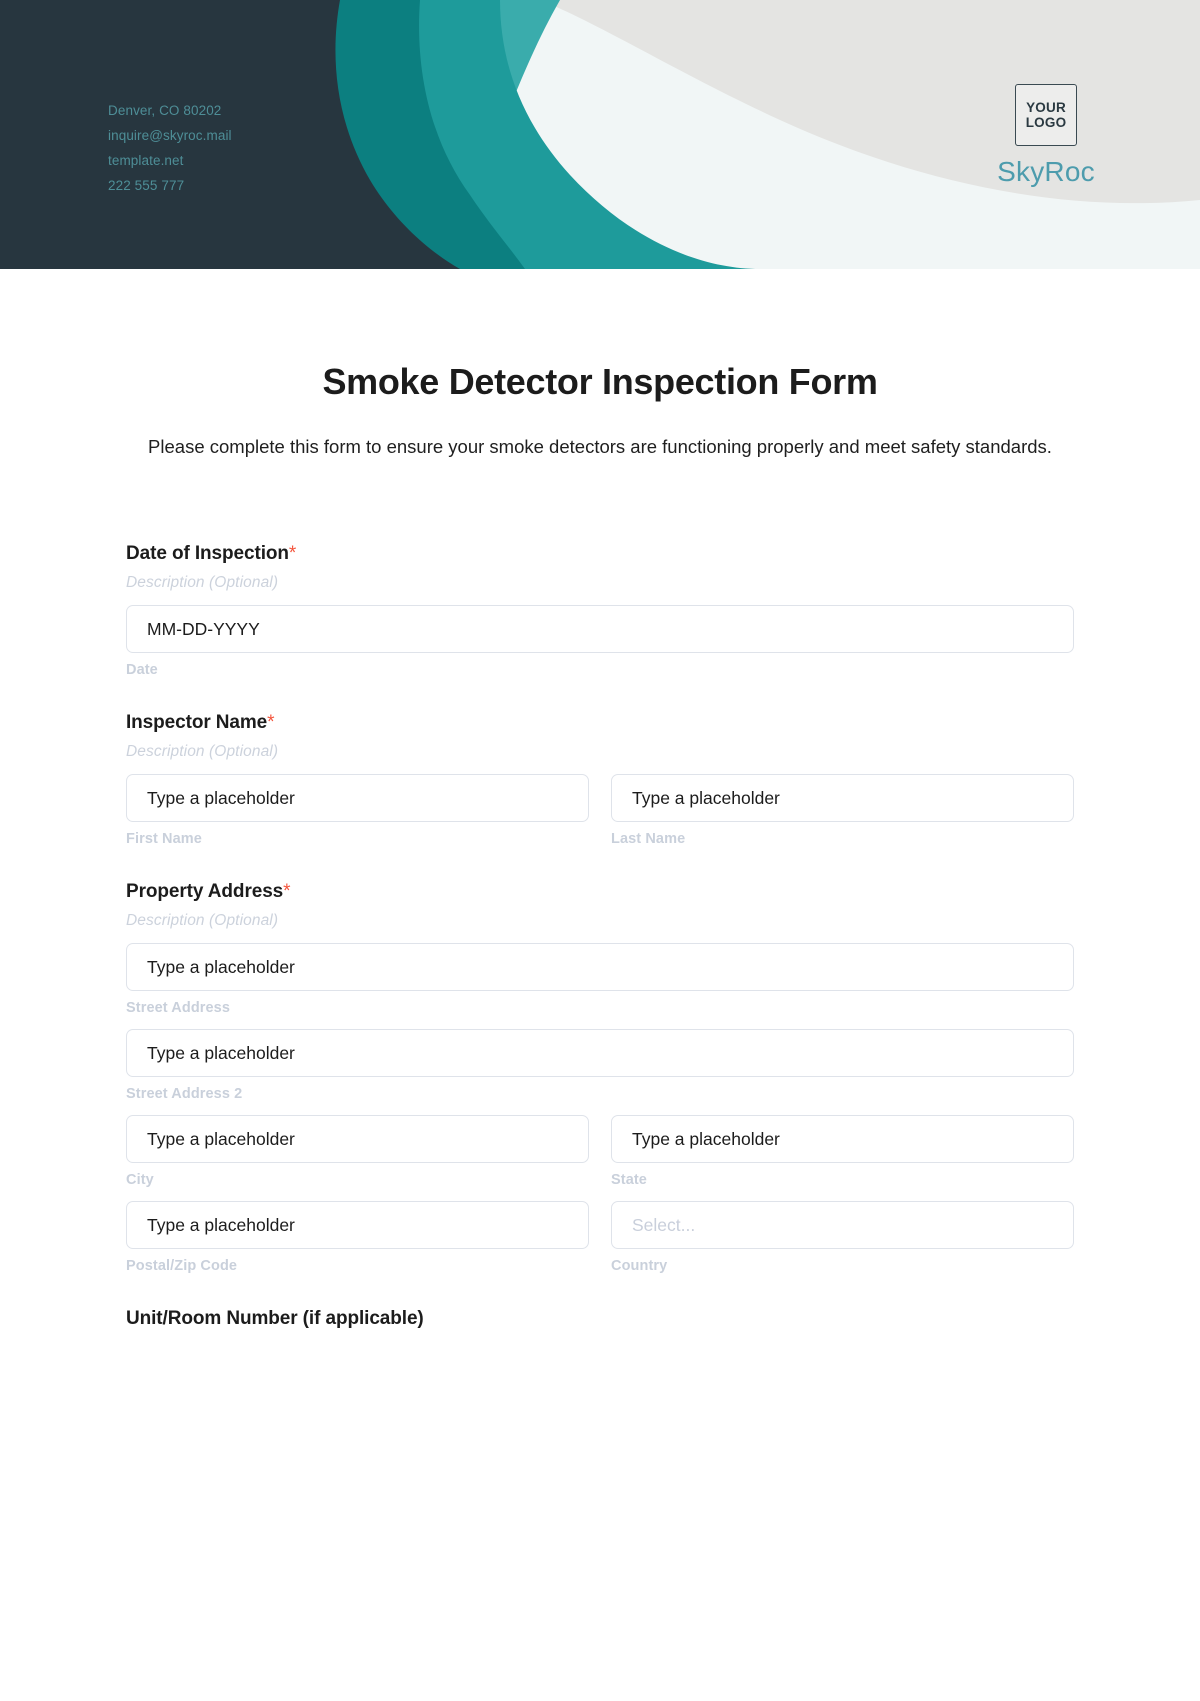  What do you see at coordinates (600, 554) in the screenshot?
I see `label-date-of-inspection: Date of Inspection*` at bounding box center [600, 554].